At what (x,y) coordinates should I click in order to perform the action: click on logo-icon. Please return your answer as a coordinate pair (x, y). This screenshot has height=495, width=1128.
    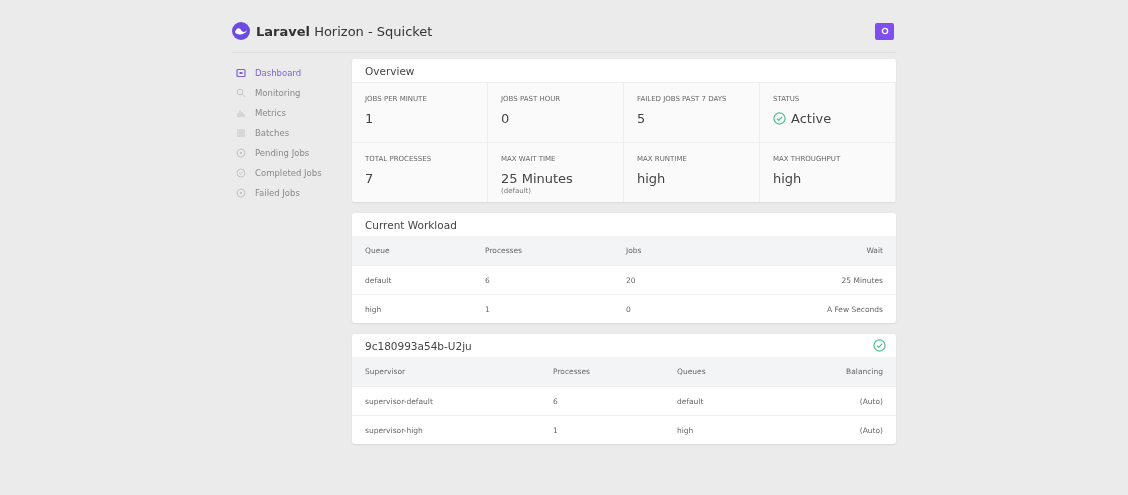
    Looking at the image, I should click on (241, 31).